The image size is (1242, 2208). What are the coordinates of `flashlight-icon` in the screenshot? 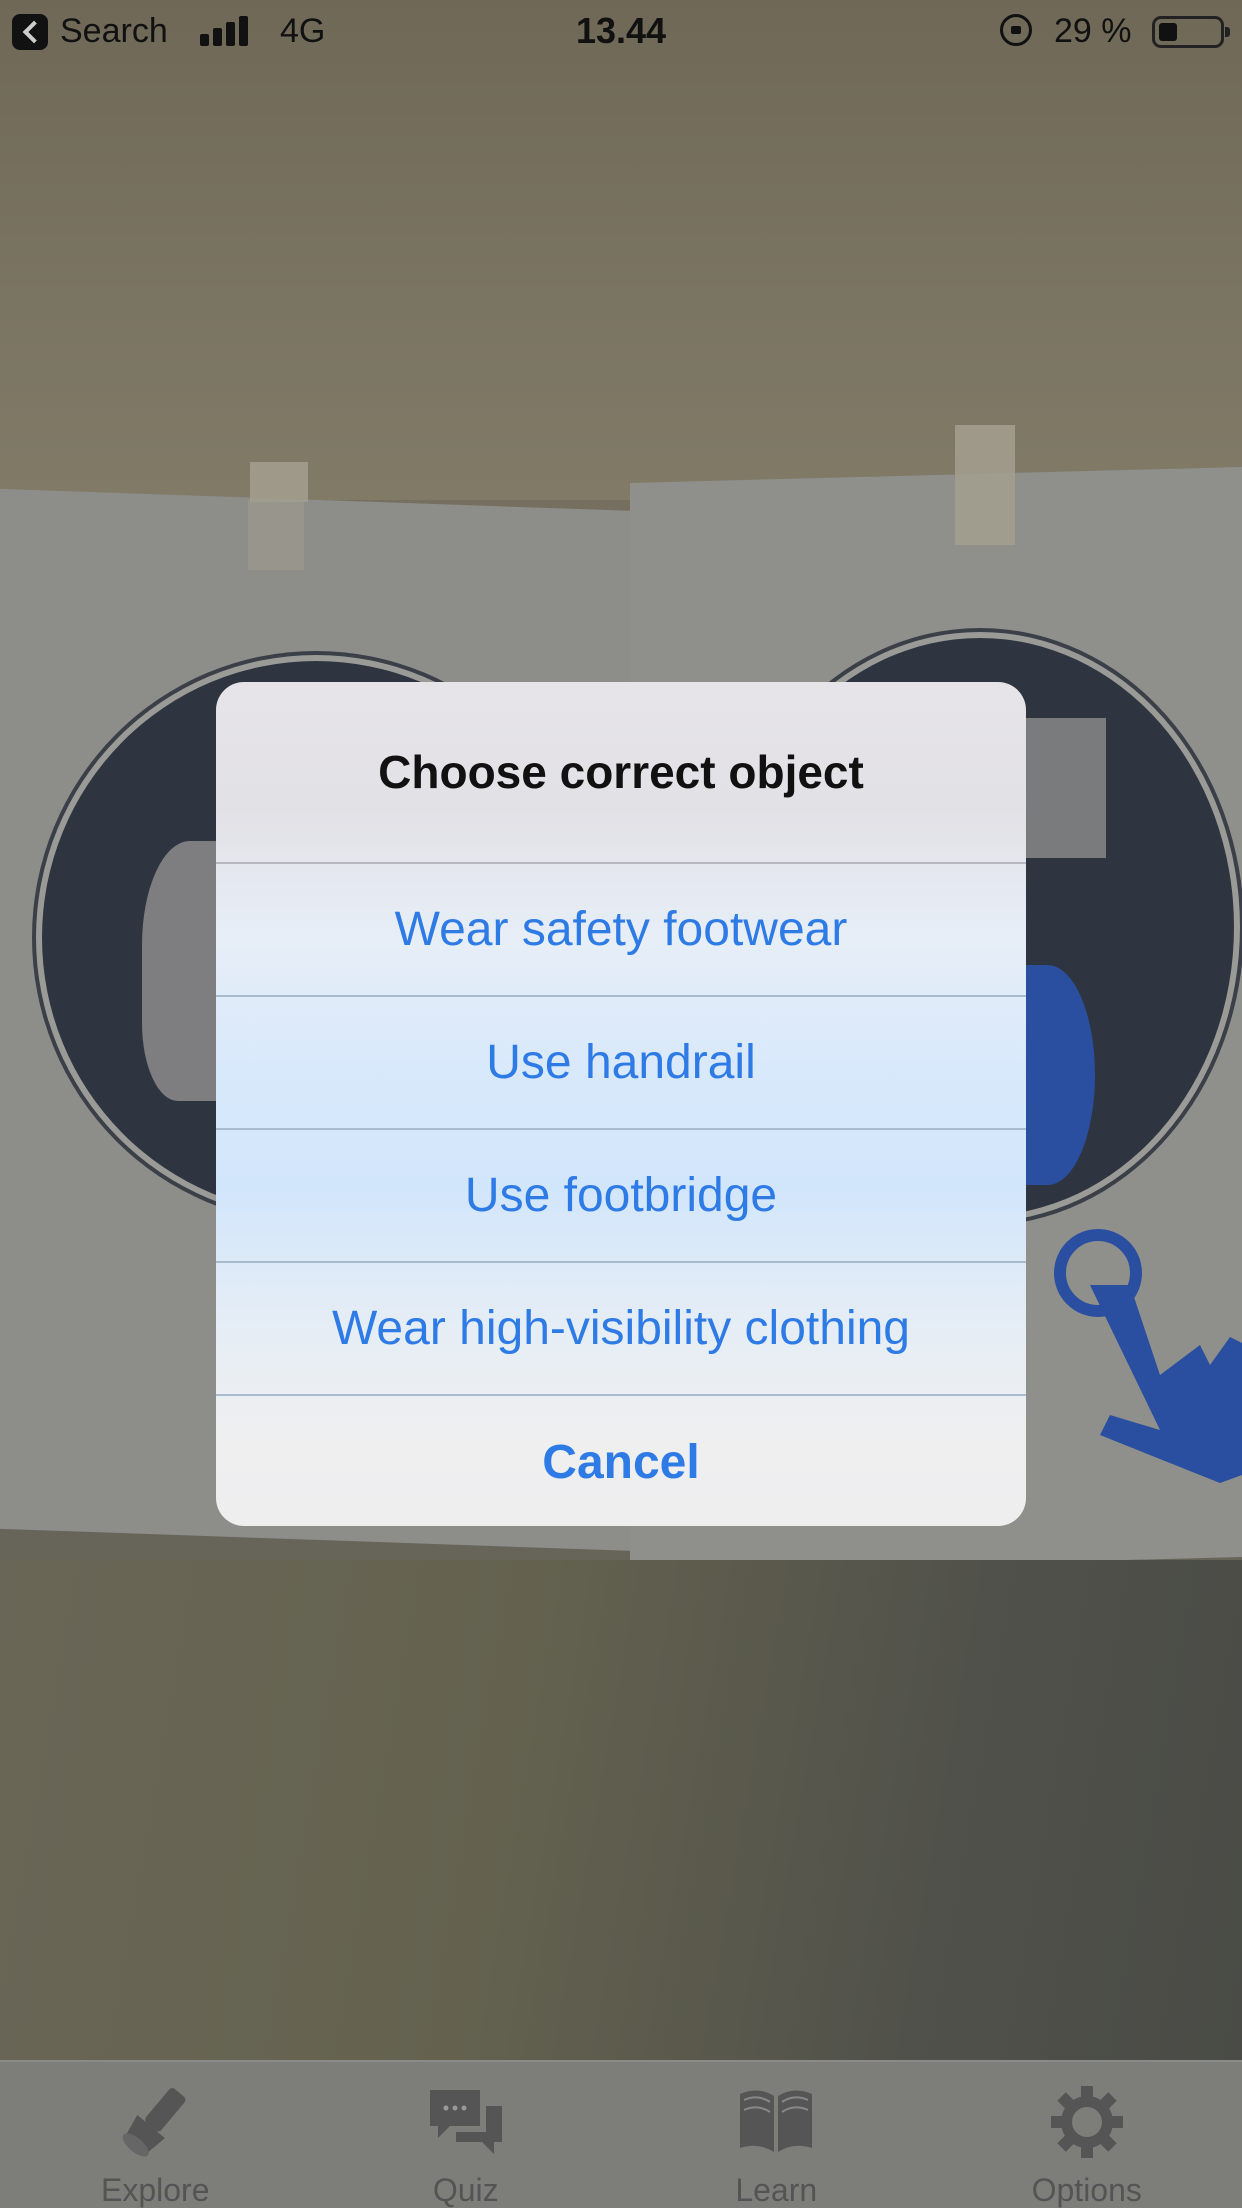 It's located at (154, 2122).